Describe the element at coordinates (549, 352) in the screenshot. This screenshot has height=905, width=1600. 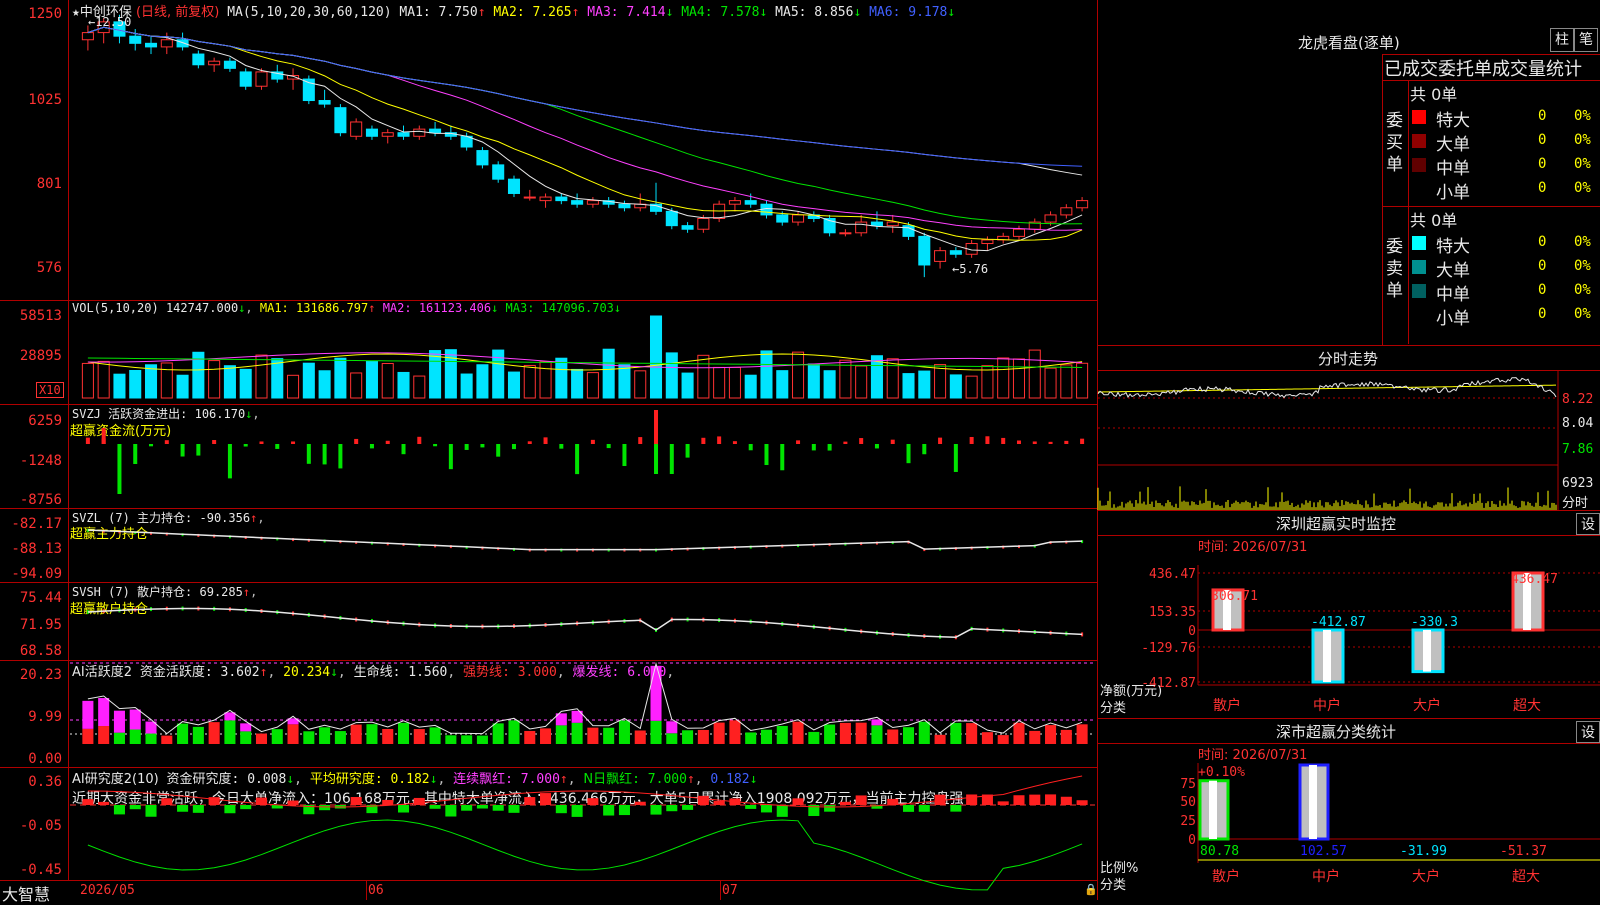
I see `volume-chart` at that location.